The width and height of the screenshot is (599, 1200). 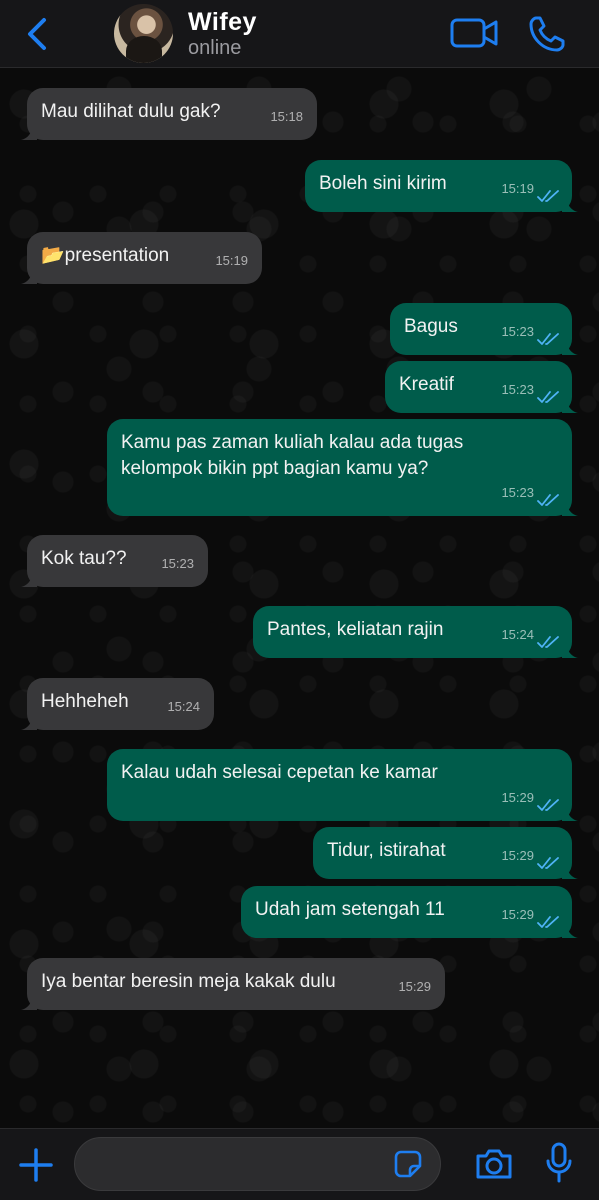 What do you see at coordinates (215, 48) in the screenshot?
I see `contact-status: online` at bounding box center [215, 48].